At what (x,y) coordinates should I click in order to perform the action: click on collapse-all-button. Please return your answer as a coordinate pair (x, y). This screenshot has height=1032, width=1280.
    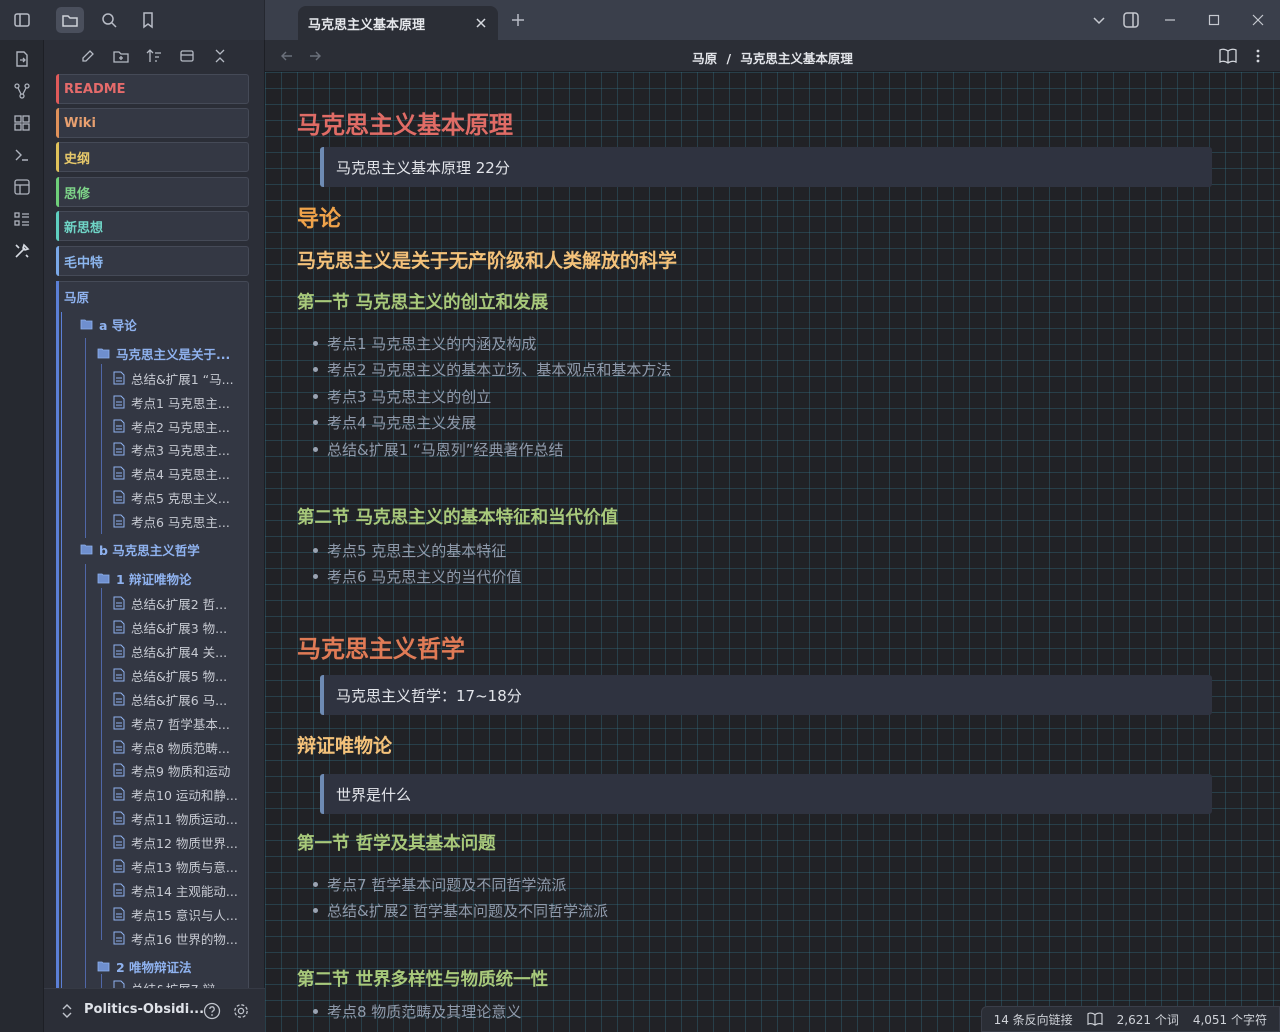
    Looking at the image, I should click on (220, 56).